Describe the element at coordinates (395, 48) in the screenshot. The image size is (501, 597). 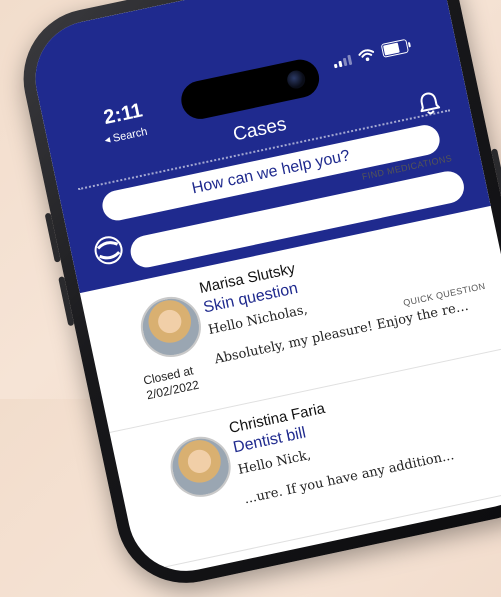
I see `battery-icon` at that location.